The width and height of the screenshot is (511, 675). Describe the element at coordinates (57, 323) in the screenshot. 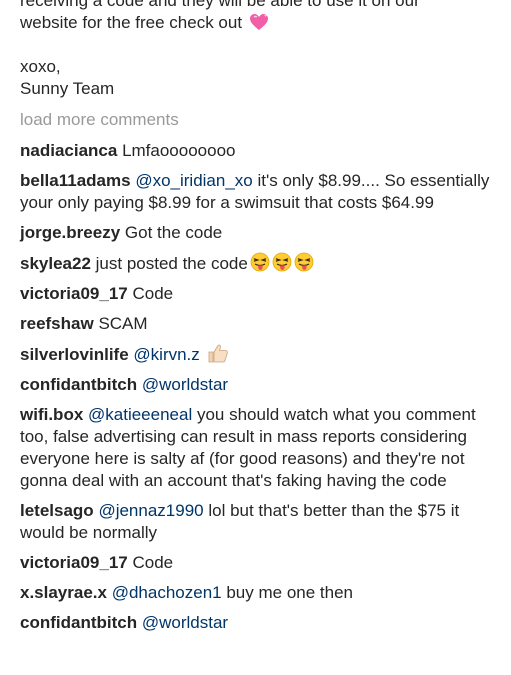

I see `comment-username-link: reefshaw` at that location.